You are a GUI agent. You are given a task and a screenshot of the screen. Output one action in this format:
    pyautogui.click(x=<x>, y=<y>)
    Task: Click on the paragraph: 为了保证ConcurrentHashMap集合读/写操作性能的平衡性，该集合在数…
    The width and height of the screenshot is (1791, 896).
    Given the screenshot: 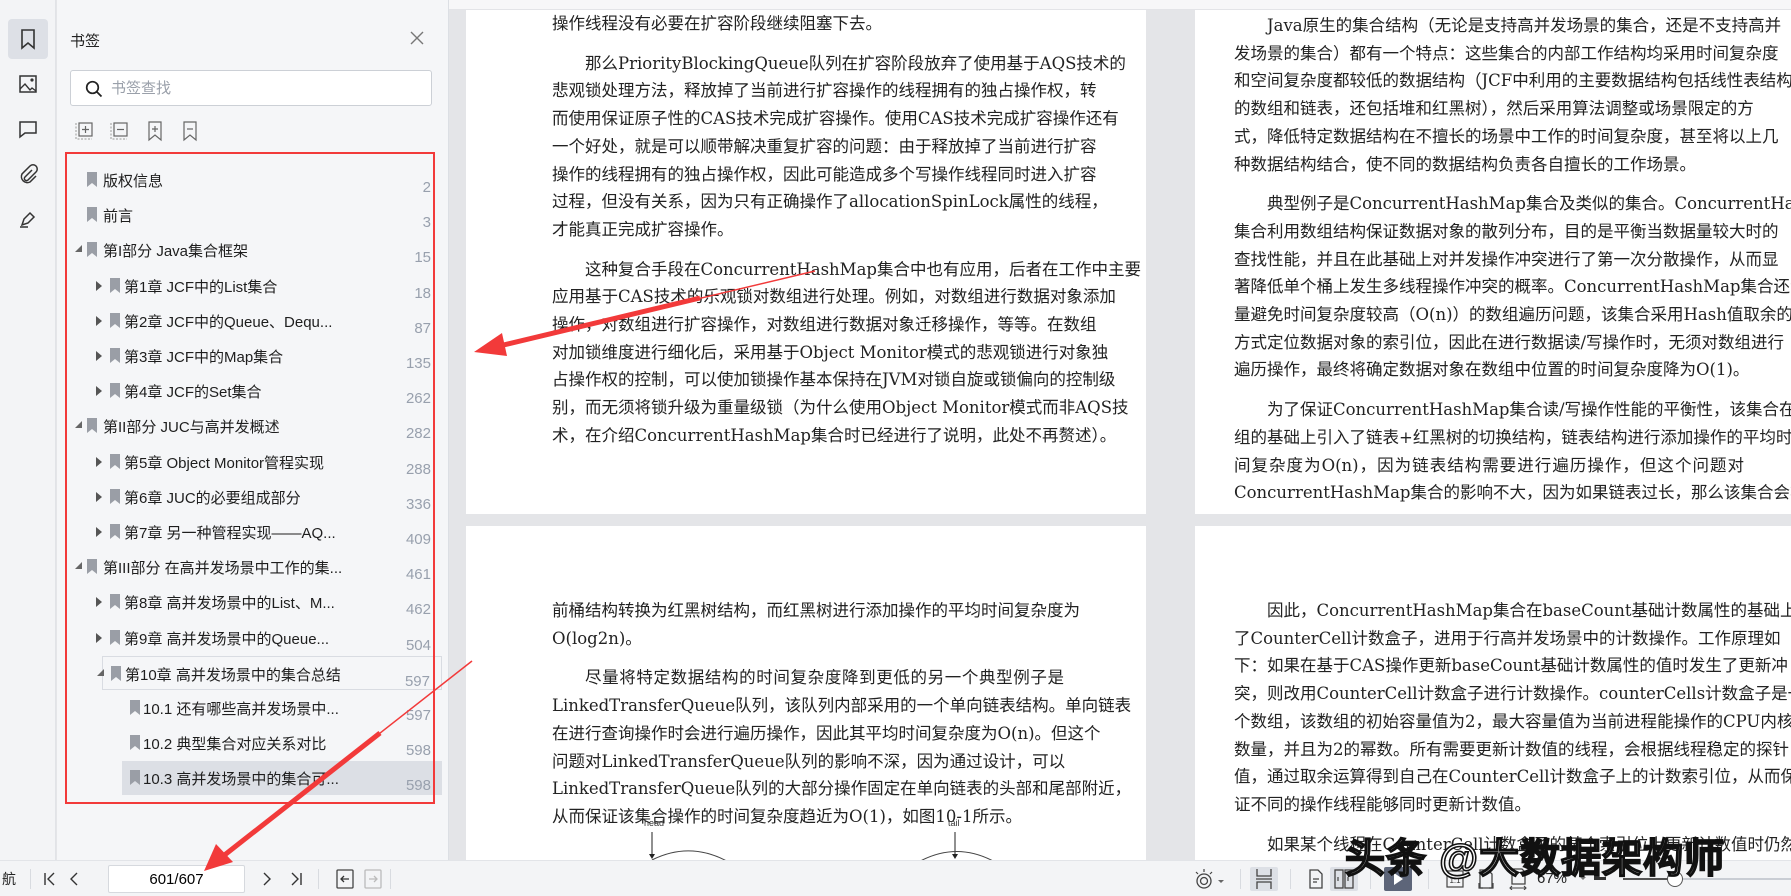 What is the action you would take?
    pyautogui.click(x=1512, y=451)
    